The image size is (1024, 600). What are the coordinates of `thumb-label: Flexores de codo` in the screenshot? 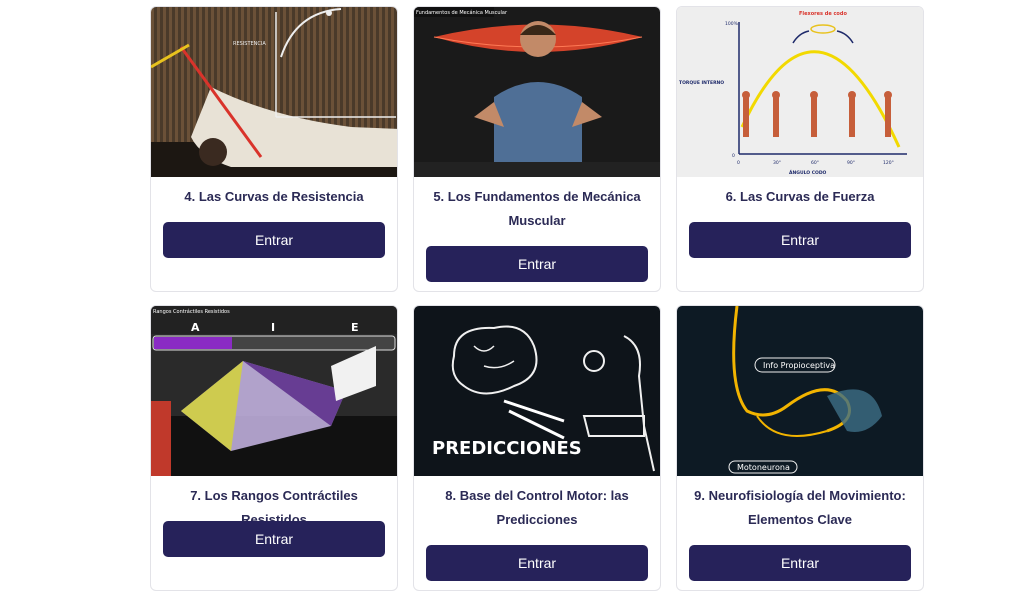 It's located at (823, 14).